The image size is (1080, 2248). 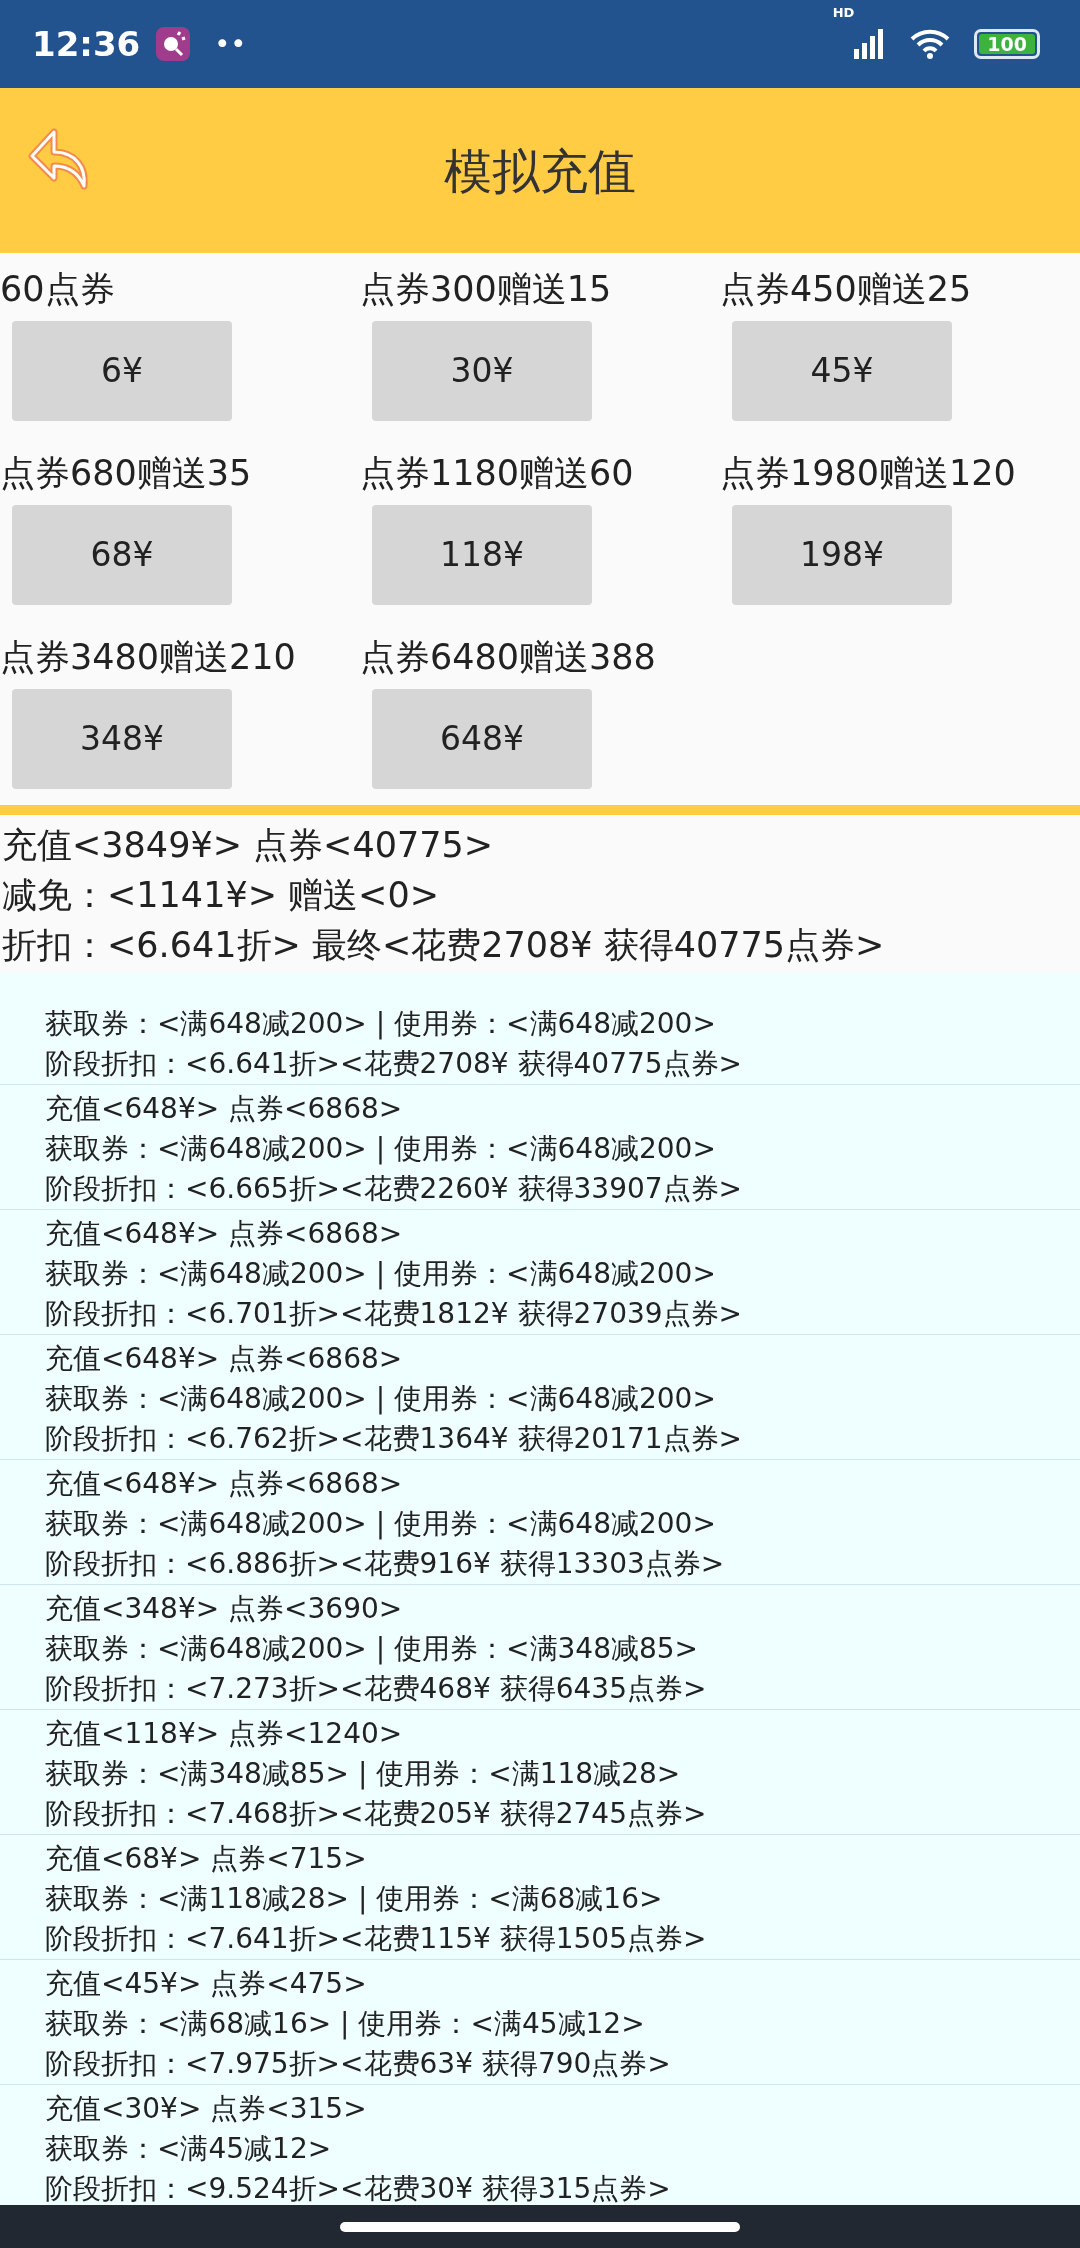 What do you see at coordinates (868, 473) in the screenshot?
I see `package-label: 点券1980赠送120` at bounding box center [868, 473].